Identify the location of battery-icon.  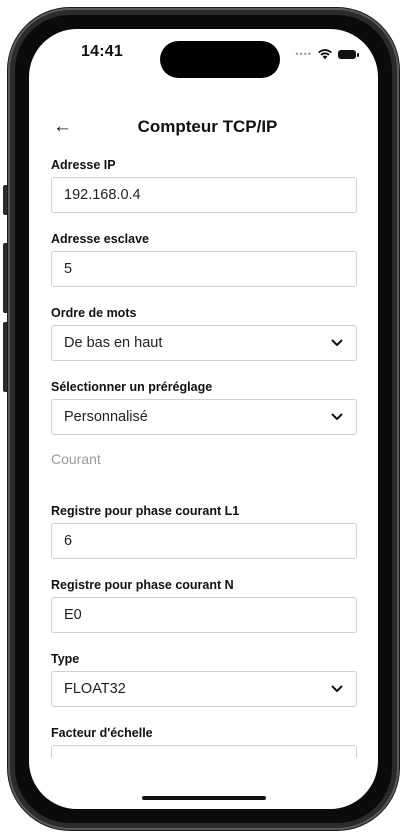
(348, 54).